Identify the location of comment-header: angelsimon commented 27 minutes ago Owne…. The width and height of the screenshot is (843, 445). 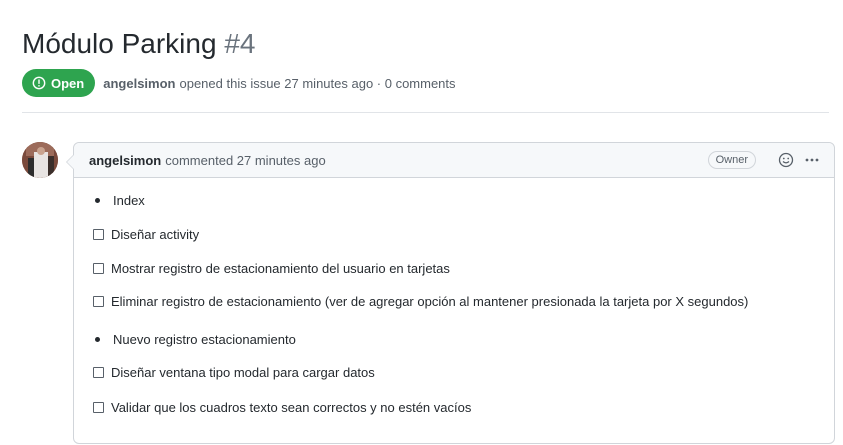
(454, 160).